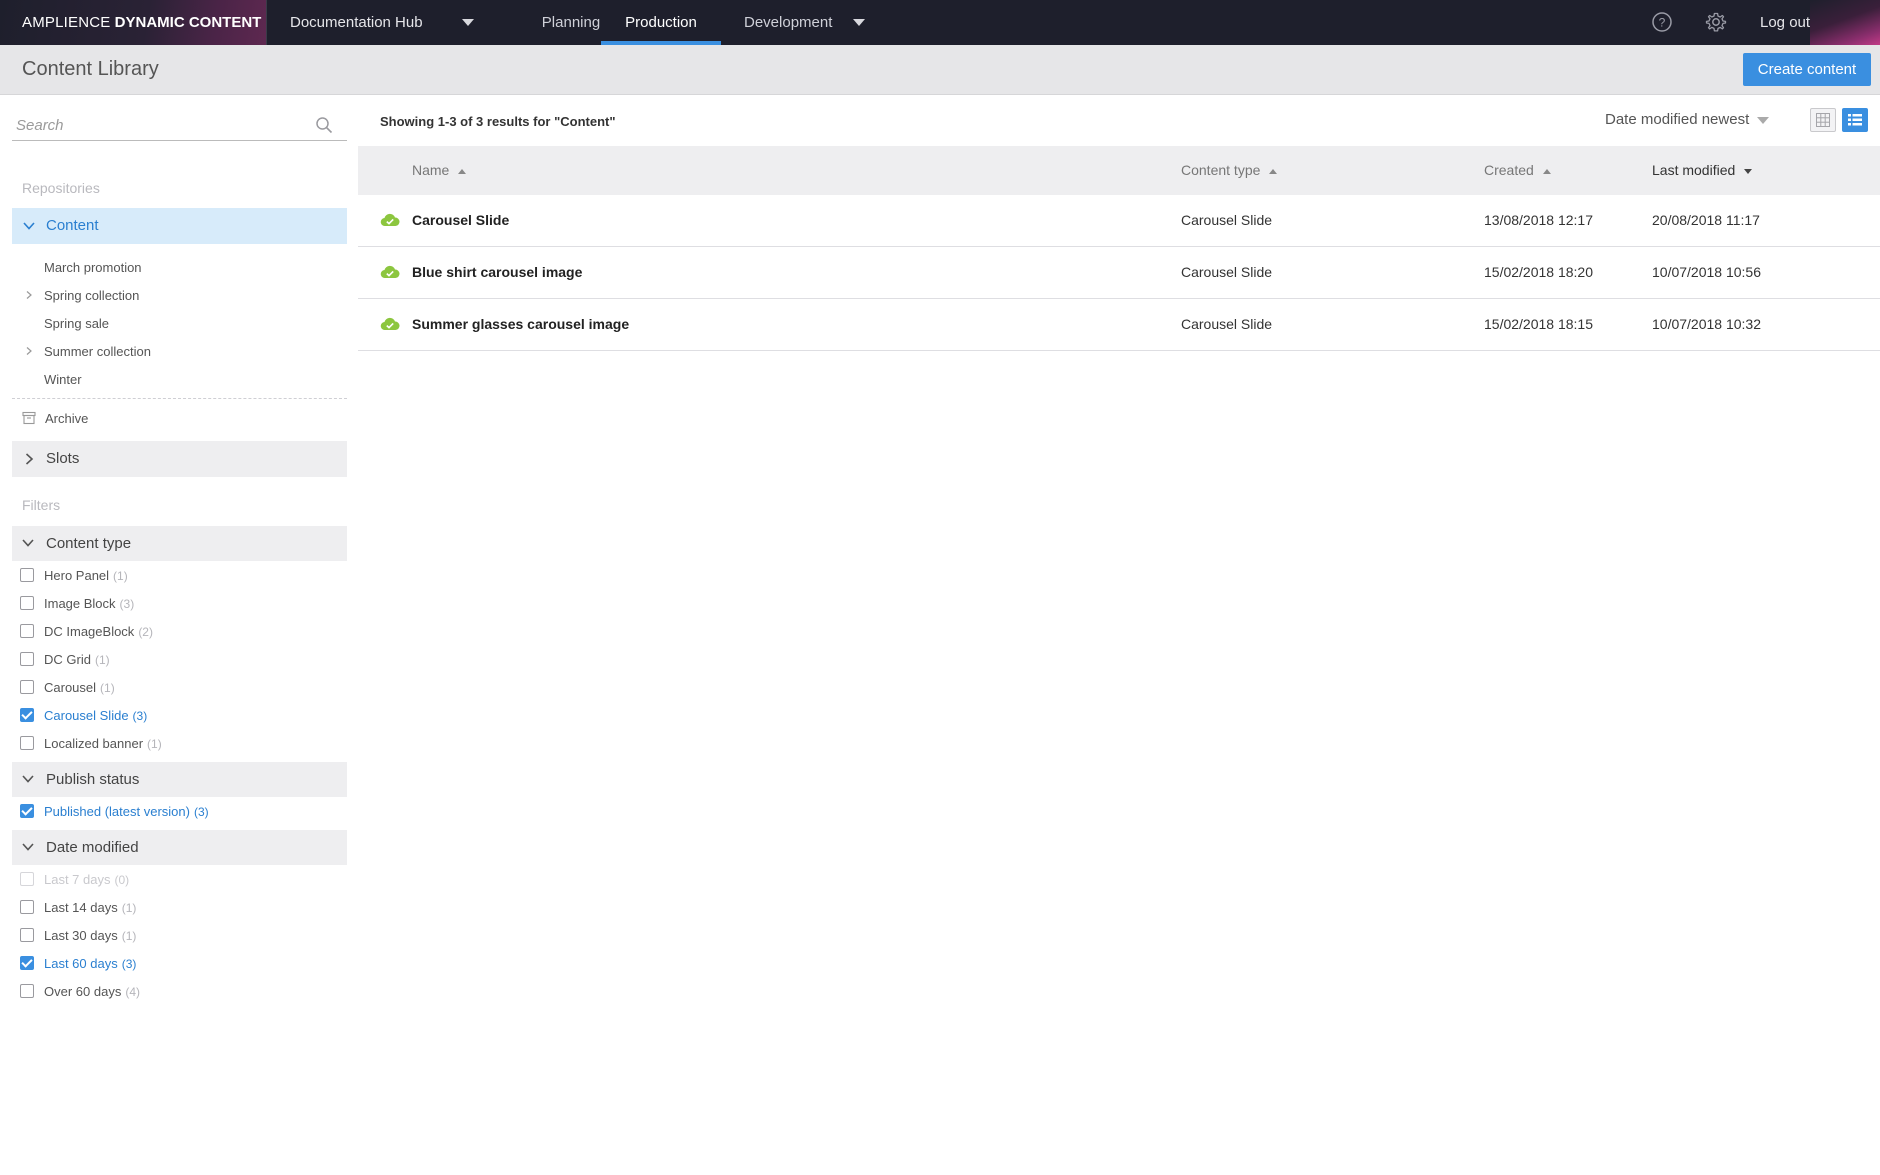 This screenshot has height=1175, width=1880. I want to click on sort-dropdown-icon, so click(1763, 120).